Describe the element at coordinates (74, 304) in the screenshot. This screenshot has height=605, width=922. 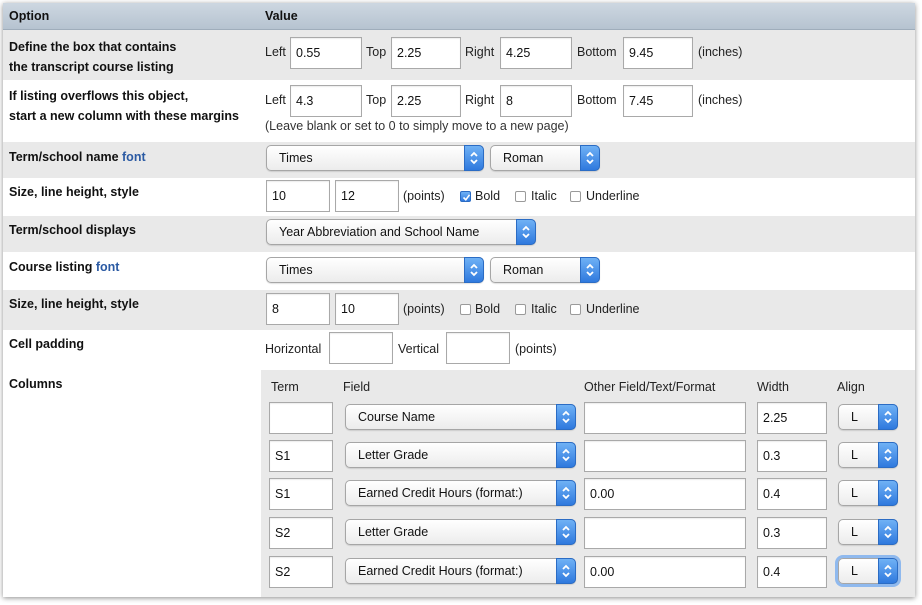
I see `course-size-label: Size, line height, style` at that location.